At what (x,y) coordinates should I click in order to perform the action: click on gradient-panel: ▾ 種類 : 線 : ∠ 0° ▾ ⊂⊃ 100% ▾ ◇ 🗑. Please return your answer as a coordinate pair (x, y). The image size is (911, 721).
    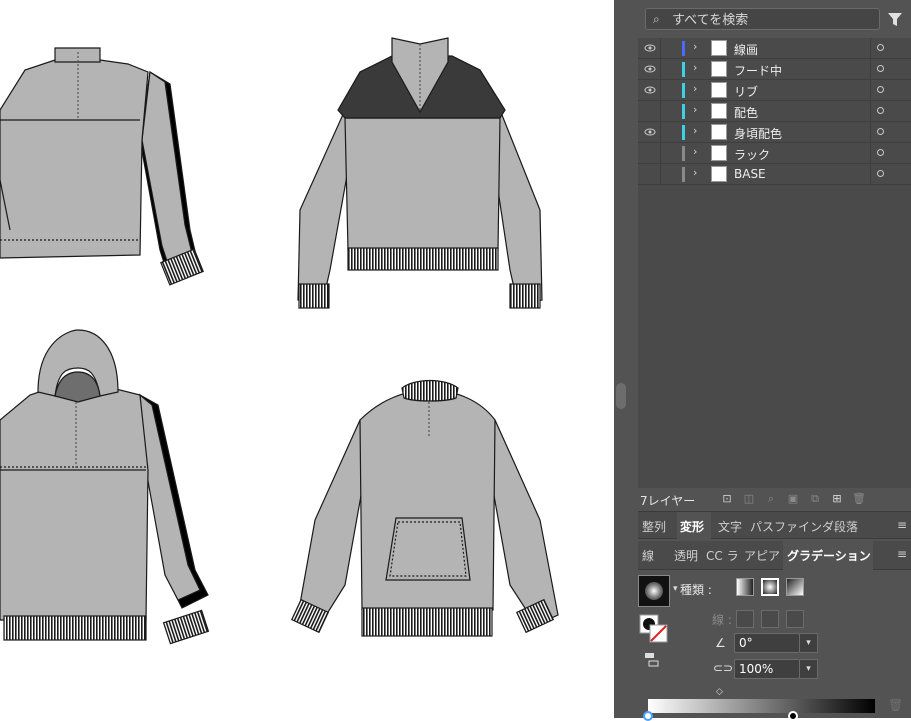
    Looking at the image, I should click on (774, 645).